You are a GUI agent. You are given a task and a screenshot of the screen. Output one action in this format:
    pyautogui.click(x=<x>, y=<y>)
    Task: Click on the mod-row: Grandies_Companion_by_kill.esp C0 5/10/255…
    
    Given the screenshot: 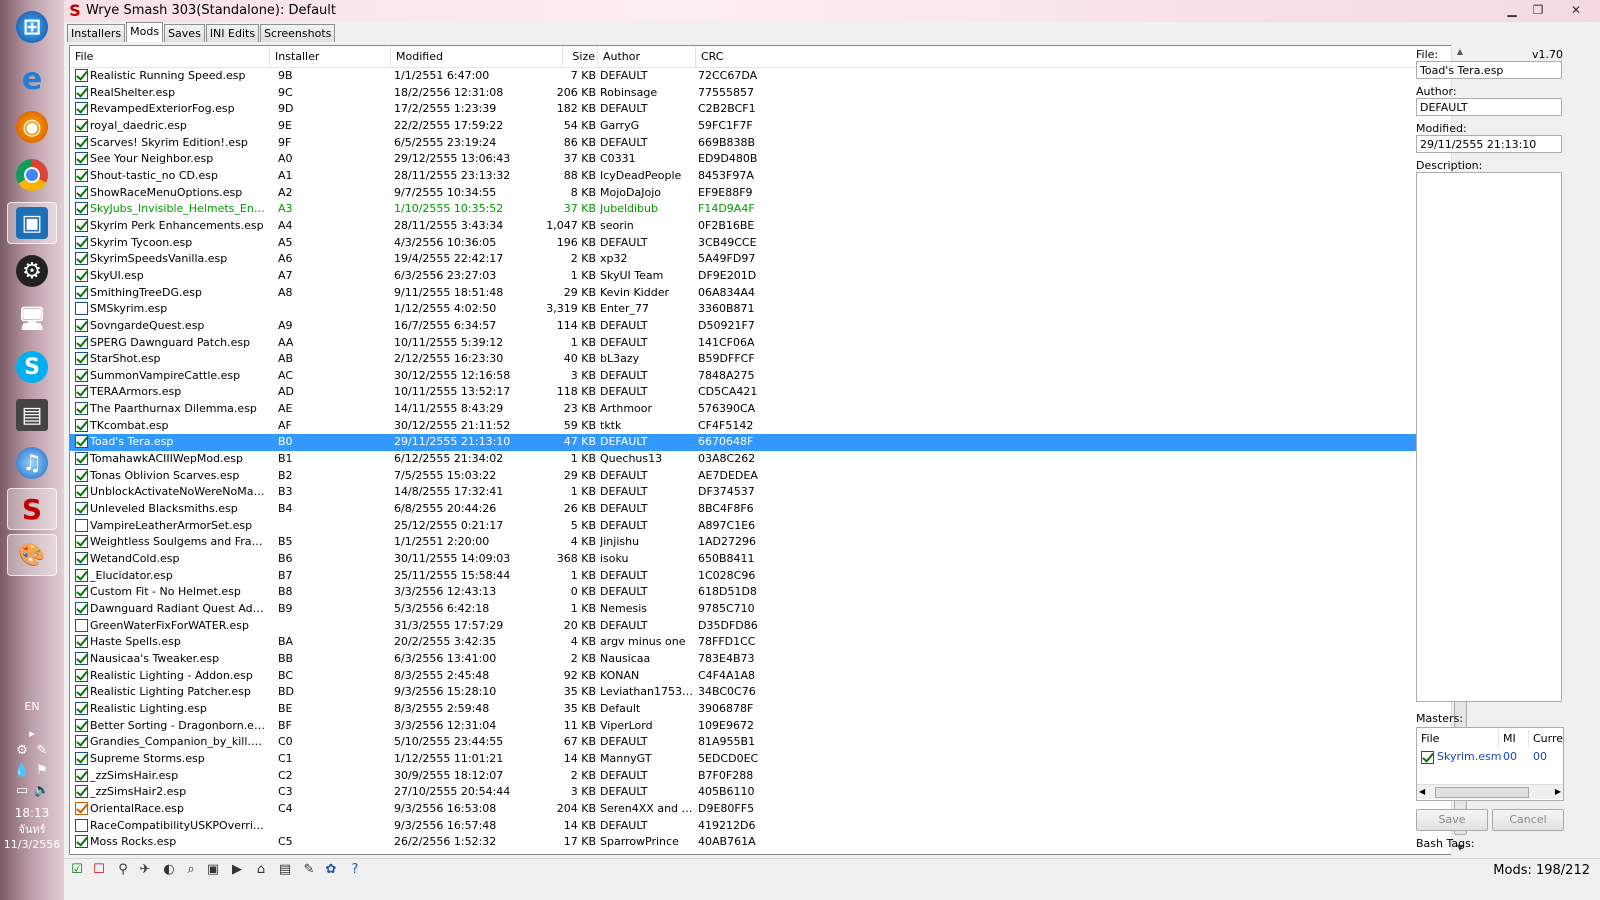 What is the action you would take?
    pyautogui.click(x=761, y=742)
    